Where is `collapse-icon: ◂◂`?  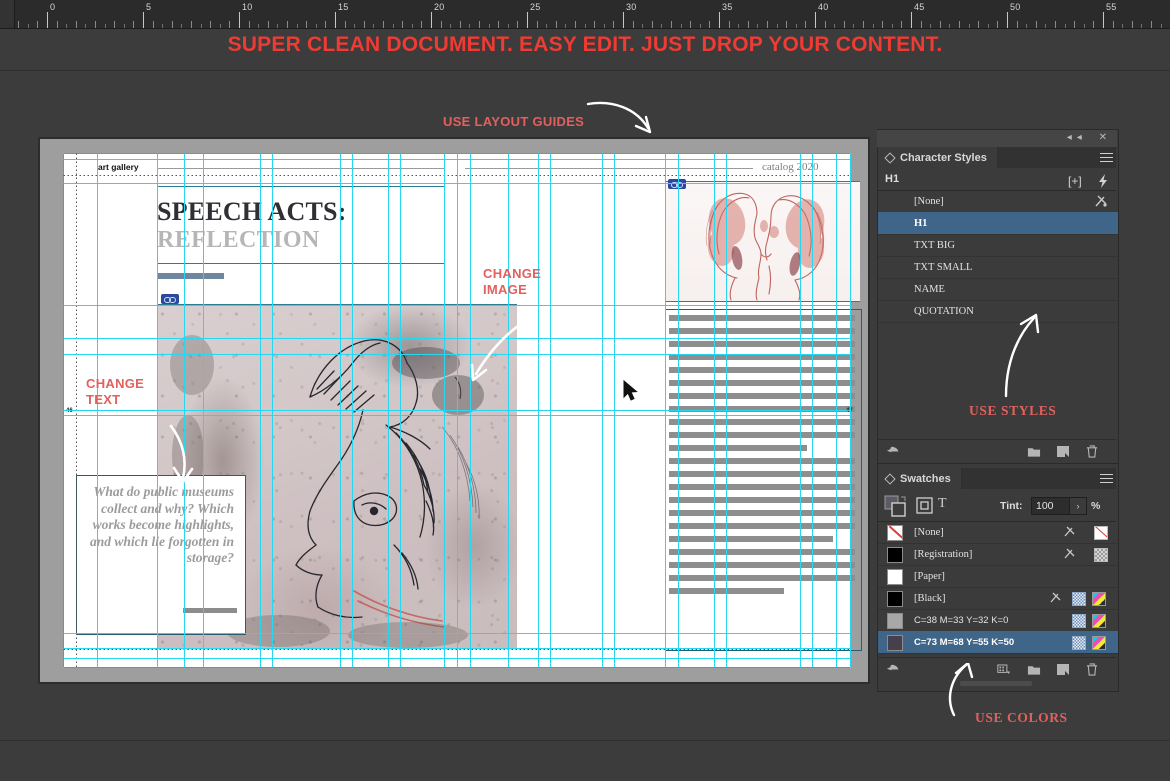 collapse-icon: ◂◂ is located at coordinates (1077, 137).